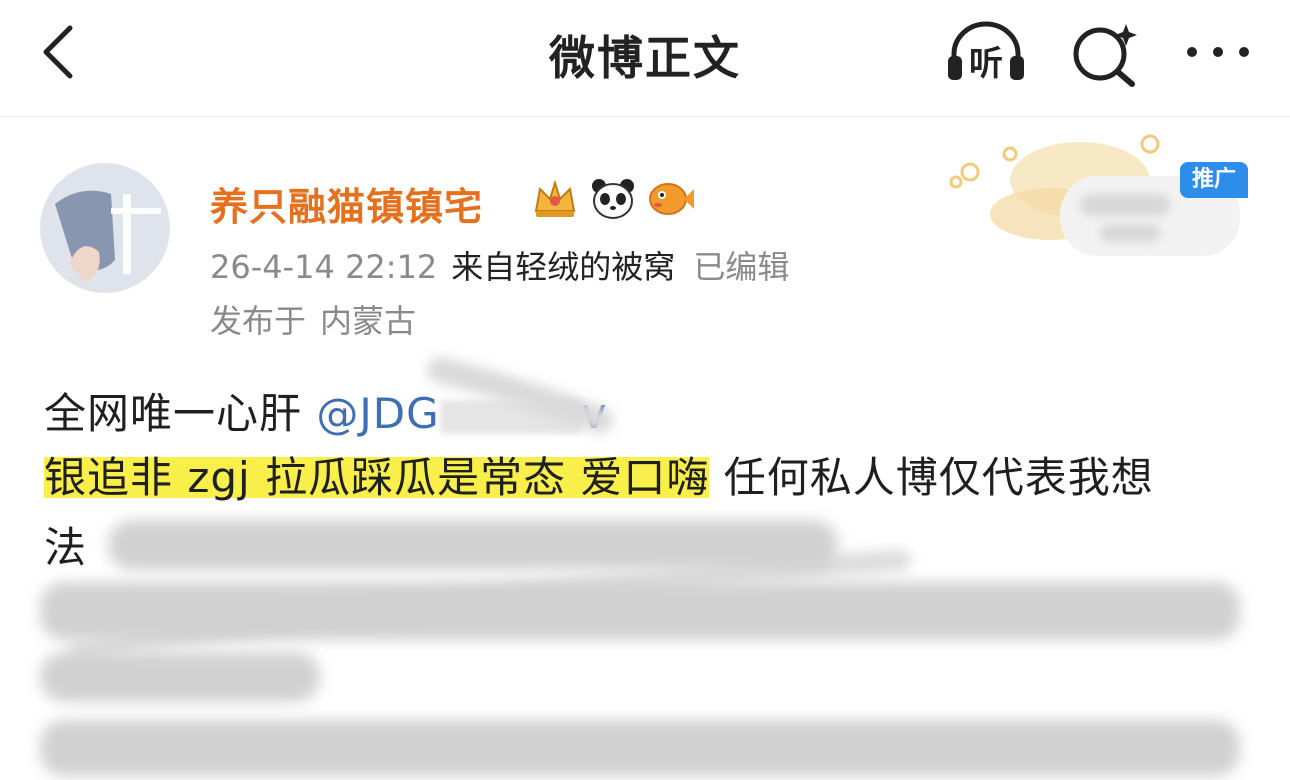  What do you see at coordinates (180, 413) in the screenshot?
I see `text-segment: 全网唯一心肝` at bounding box center [180, 413].